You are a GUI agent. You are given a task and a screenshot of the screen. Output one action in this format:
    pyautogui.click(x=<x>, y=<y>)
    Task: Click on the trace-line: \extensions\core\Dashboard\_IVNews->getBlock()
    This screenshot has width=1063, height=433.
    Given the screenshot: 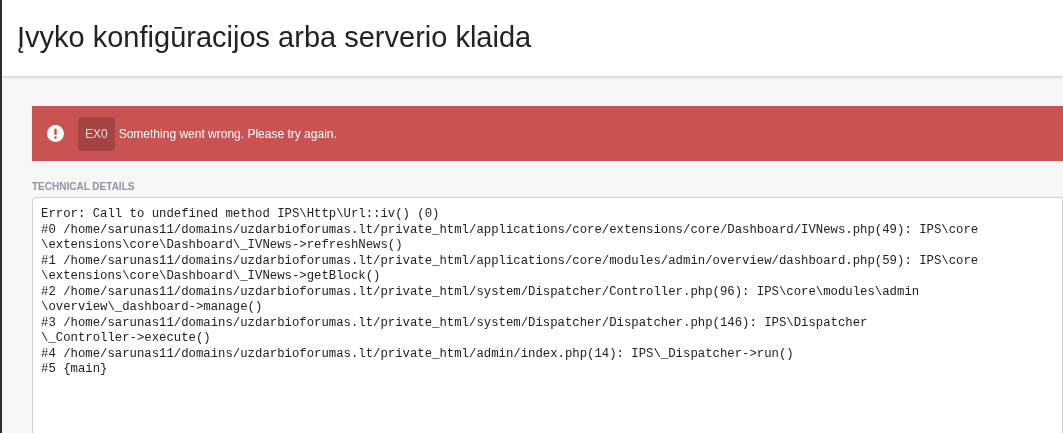 What is the action you would take?
    pyautogui.click(x=211, y=277)
    